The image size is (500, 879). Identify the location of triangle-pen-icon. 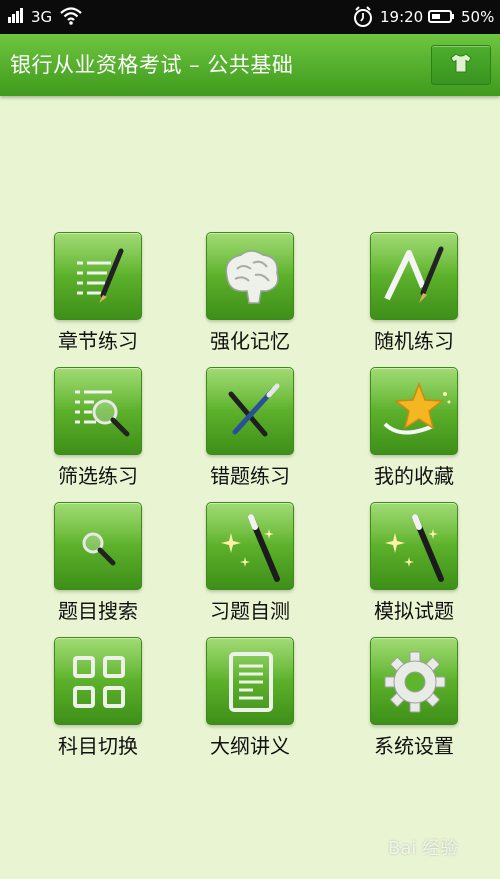
(414, 276).